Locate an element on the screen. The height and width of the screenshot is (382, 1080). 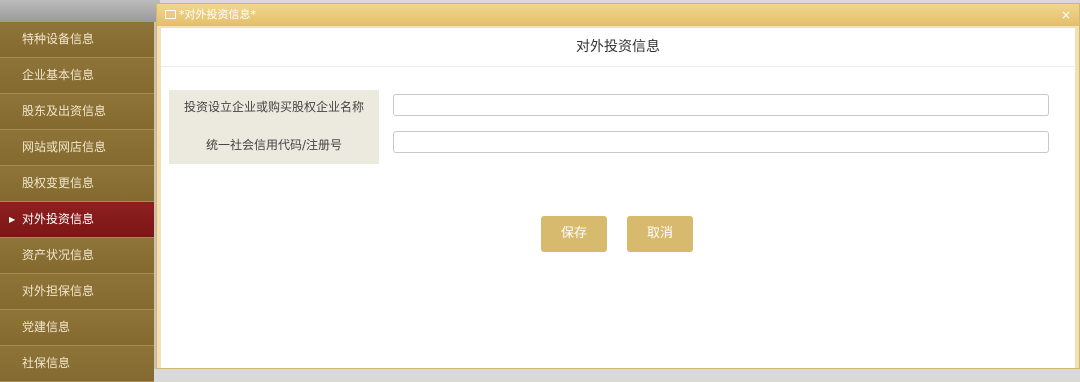
sidebar-item-website: 网站或网店信息 is located at coordinates (77, 148).